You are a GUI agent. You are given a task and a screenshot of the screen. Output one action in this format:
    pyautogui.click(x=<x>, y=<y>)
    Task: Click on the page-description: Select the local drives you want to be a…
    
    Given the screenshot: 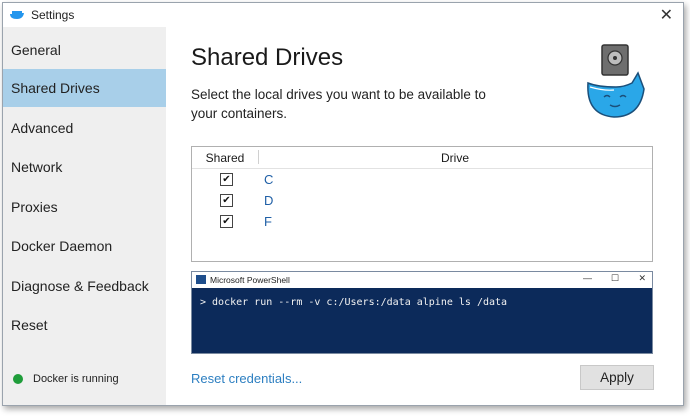 What is the action you would take?
    pyautogui.click(x=338, y=104)
    